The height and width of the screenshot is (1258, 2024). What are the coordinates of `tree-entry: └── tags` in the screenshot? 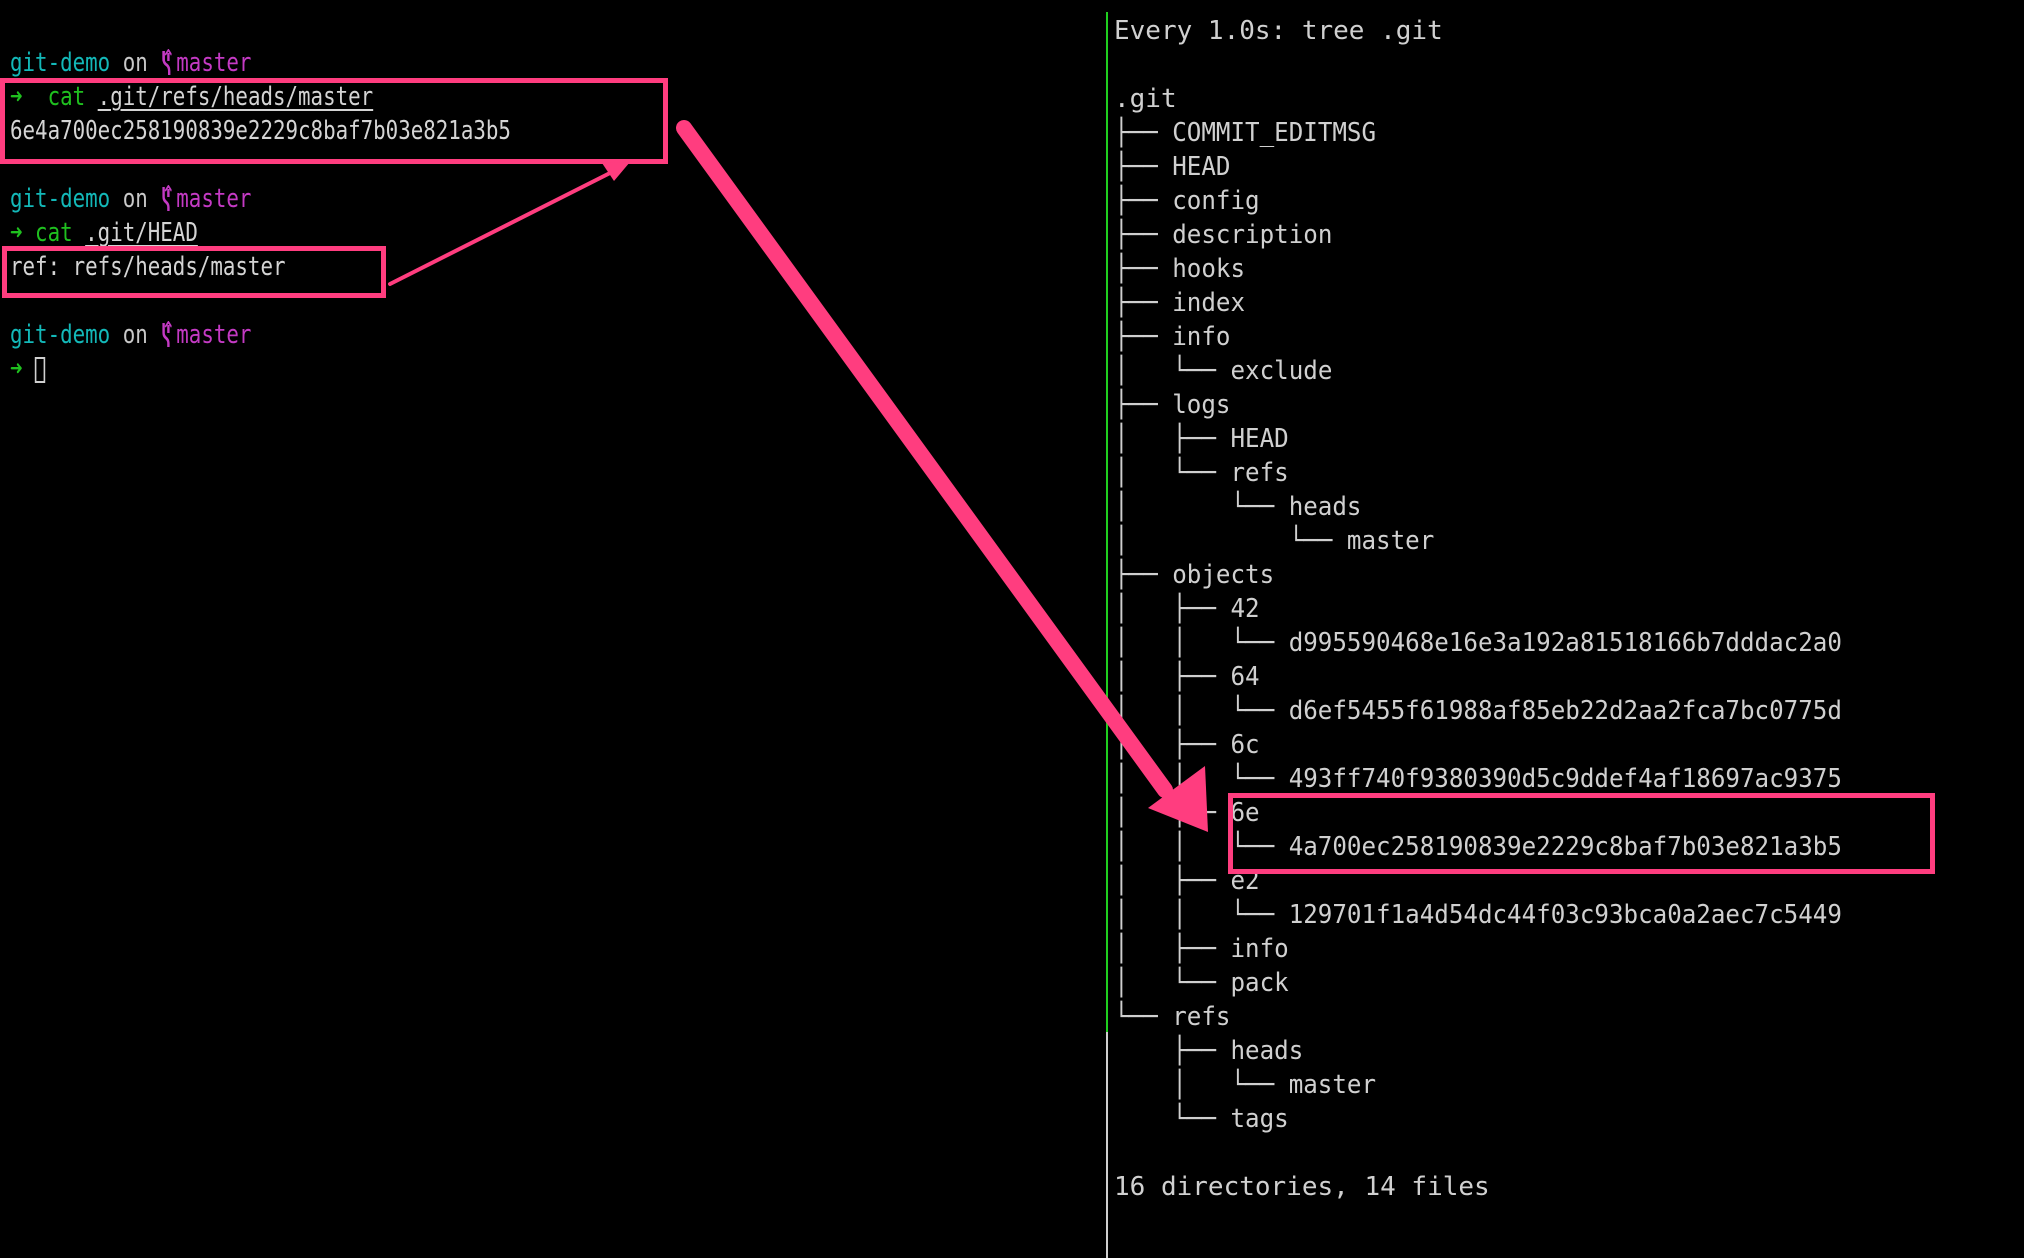 It's located at (1208, 1119).